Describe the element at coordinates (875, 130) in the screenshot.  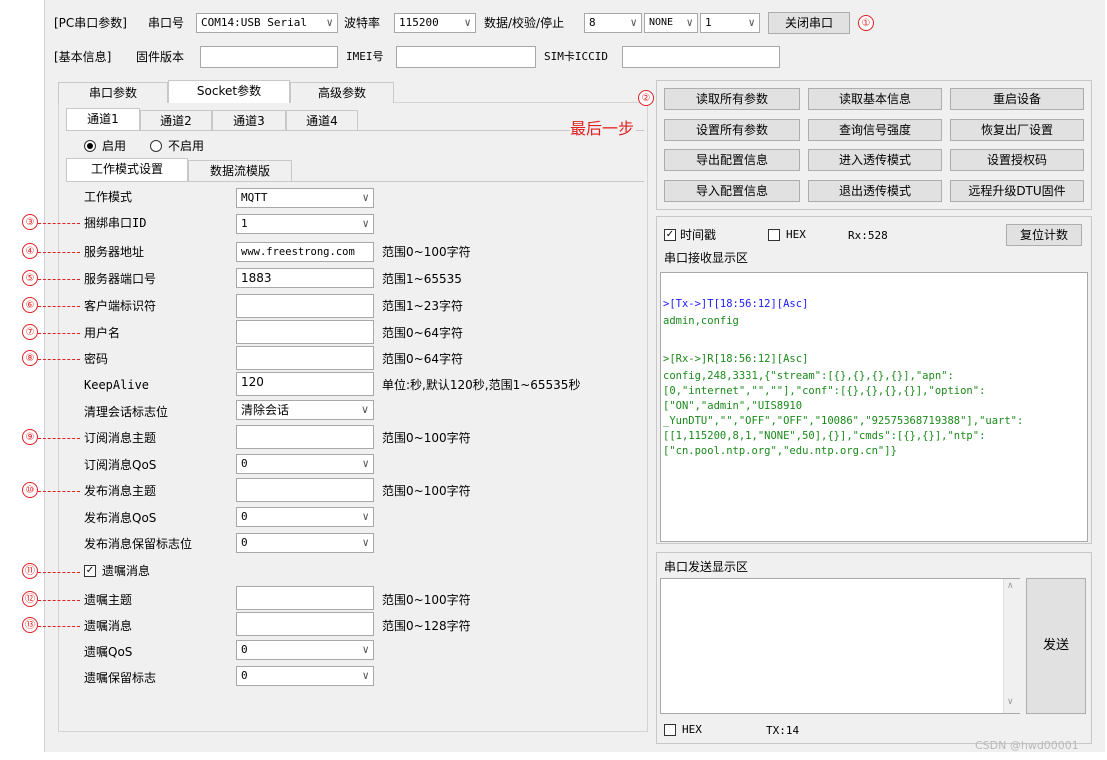
I see `query-signal-button: 查询信号强度` at that location.